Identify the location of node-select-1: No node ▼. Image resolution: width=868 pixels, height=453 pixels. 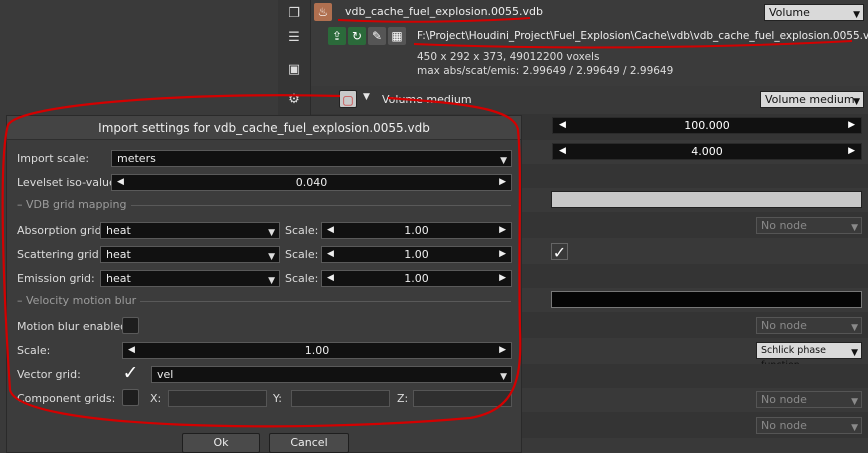
(809, 225).